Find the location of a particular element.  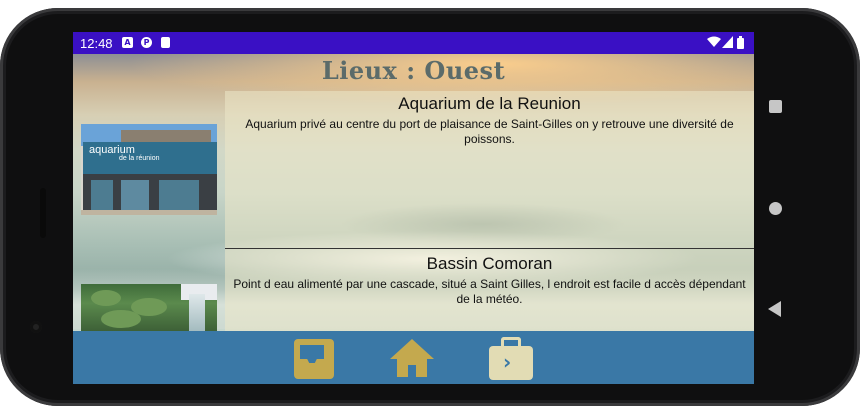

home-icon is located at coordinates (412, 358).